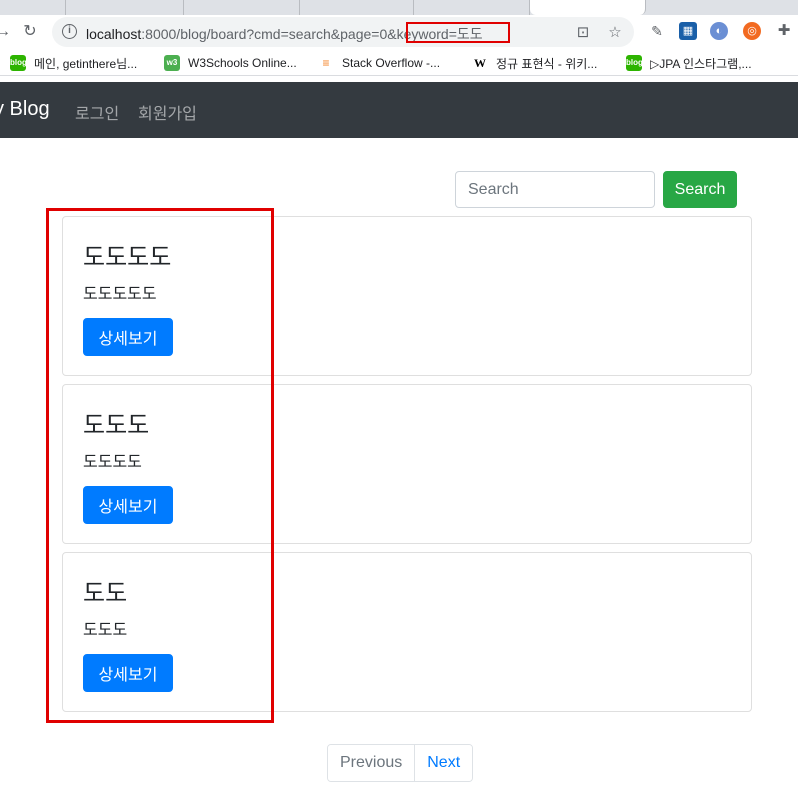  What do you see at coordinates (172, 63) in the screenshot?
I see `w3schools-icon: w3` at bounding box center [172, 63].